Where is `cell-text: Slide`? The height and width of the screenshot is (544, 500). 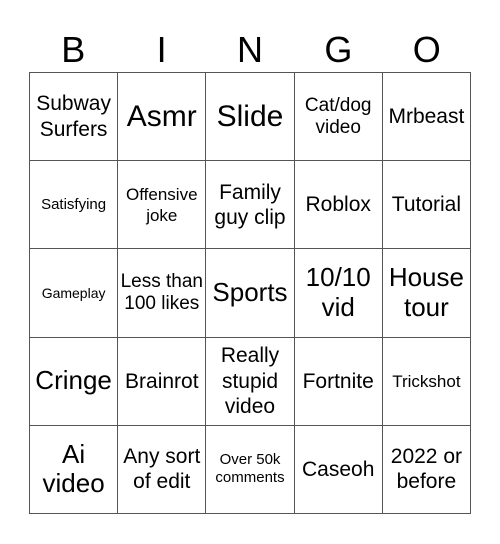 cell-text: Slide is located at coordinates (250, 116).